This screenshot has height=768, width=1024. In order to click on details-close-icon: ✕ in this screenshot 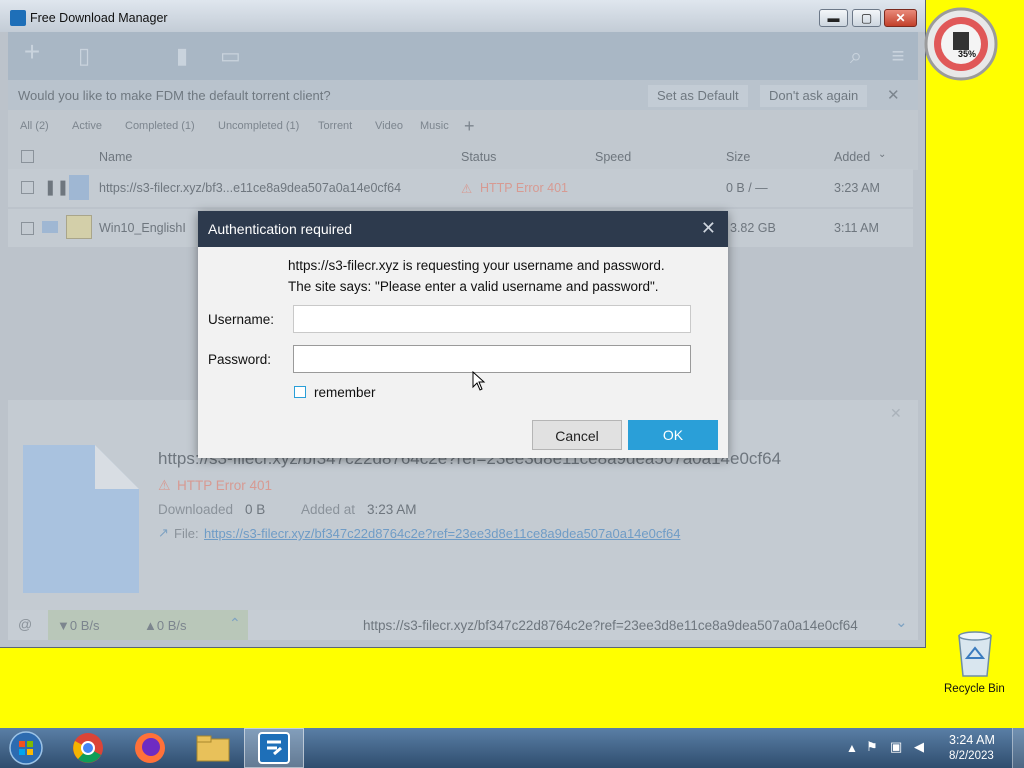, I will do `click(896, 413)`.